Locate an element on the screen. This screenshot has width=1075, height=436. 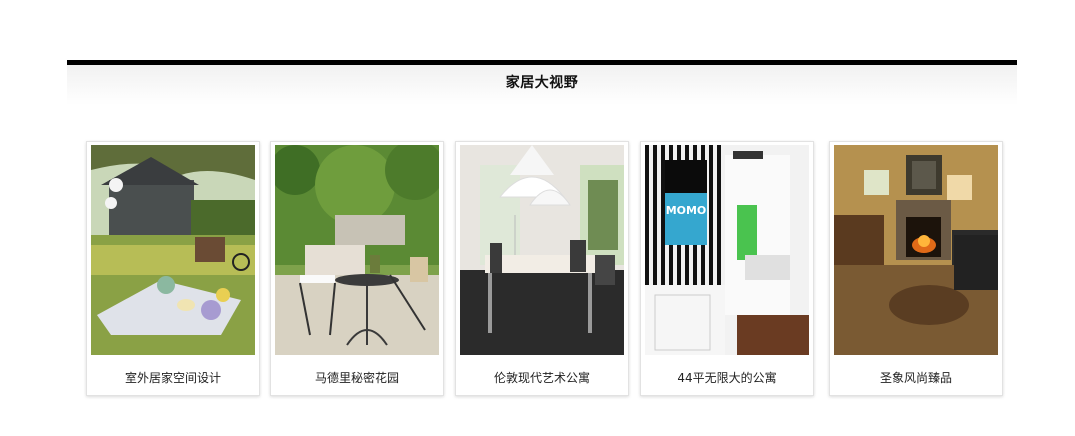
gallery-card: 室外居家空间设计 is located at coordinates (173, 268).